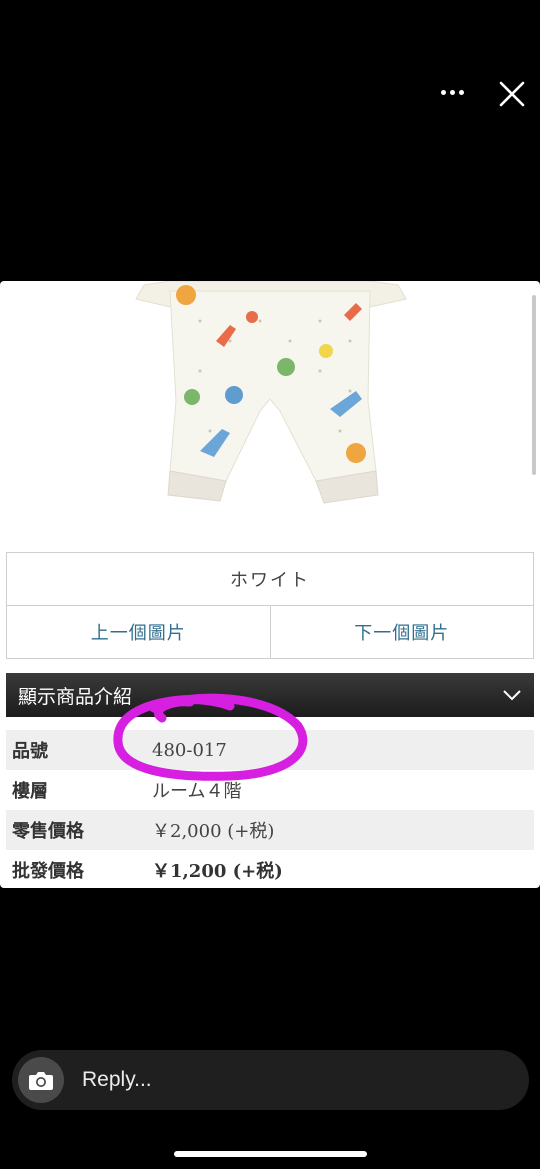  What do you see at coordinates (213, 831) in the screenshot?
I see `spec-value: ￥2,000 (+税)` at bounding box center [213, 831].